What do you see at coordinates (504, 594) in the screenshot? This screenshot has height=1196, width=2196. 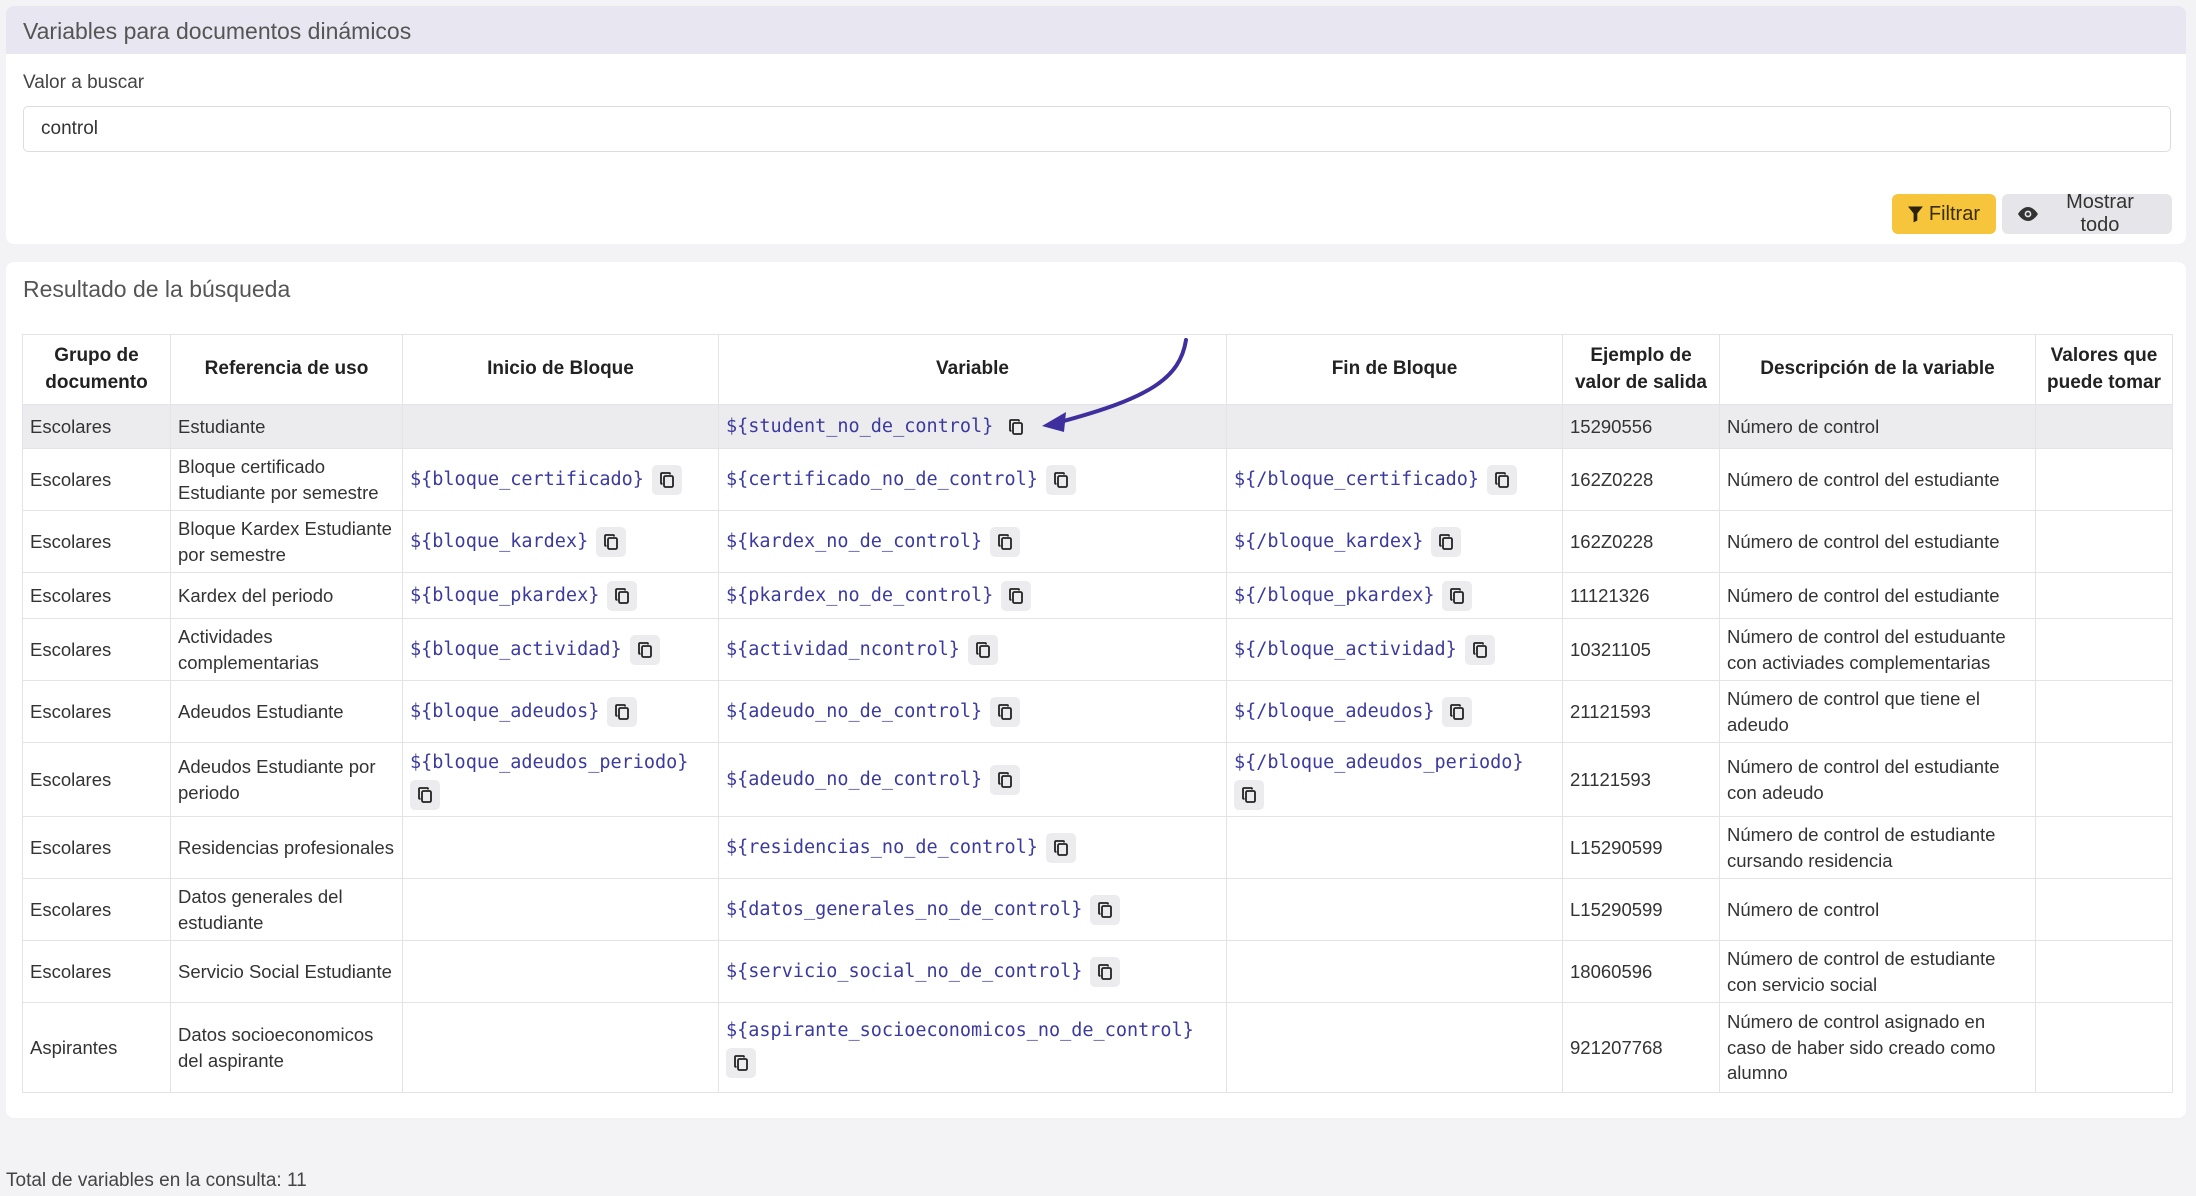 I see `code-inicio: ${bloque_pkardex}` at bounding box center [504, 594].